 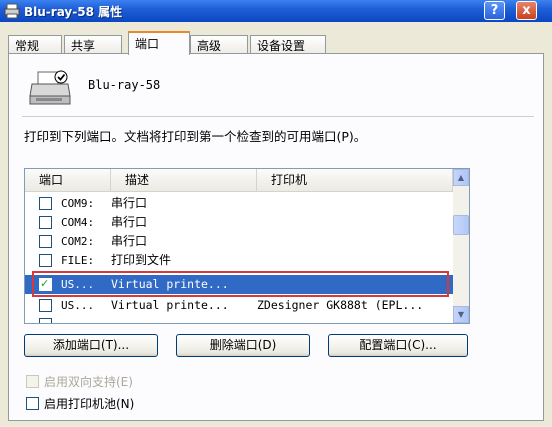 I want to click on port-row: COM4: 串行口, so click(x=239, y=222).